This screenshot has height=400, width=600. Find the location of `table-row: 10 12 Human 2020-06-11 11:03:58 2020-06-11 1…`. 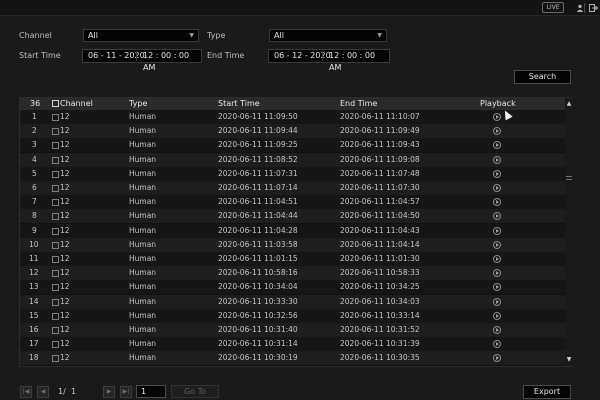

table-row: 10 12 Human 2020-06-11 11:03:58 2020-06-11 1… is located at coordinates (292, 244).